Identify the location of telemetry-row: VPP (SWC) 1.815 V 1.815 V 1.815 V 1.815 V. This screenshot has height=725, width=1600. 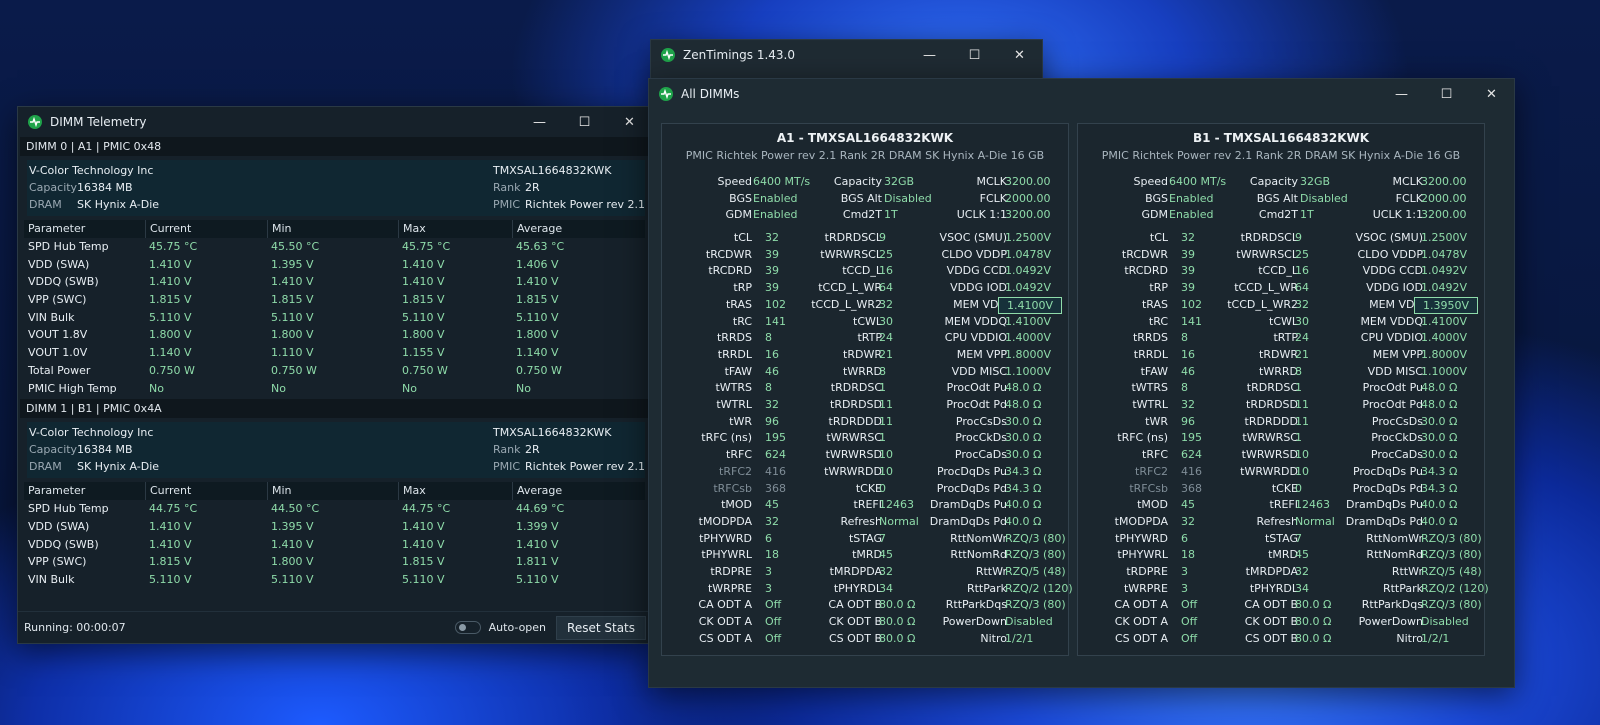
(340, 300).